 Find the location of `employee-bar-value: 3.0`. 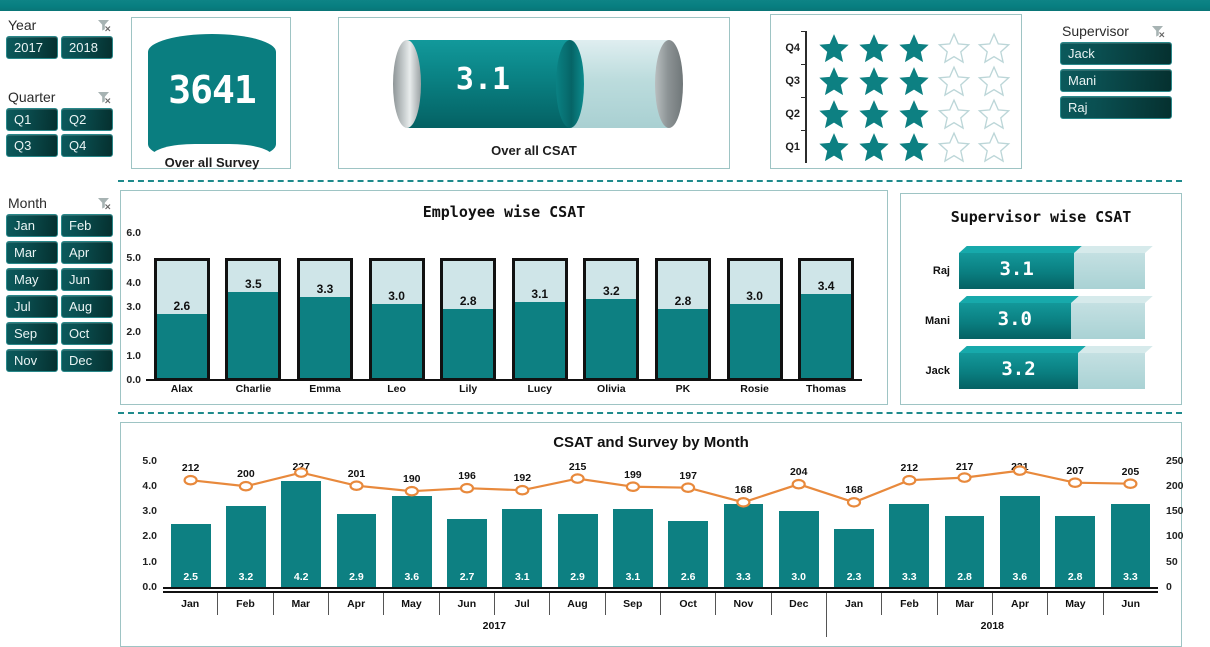

employee-bar-value: 3.0 is located at coordinates (396, 296).